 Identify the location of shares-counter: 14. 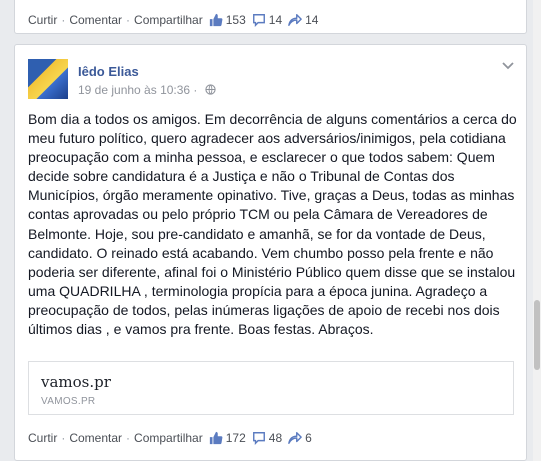
(303, 20).